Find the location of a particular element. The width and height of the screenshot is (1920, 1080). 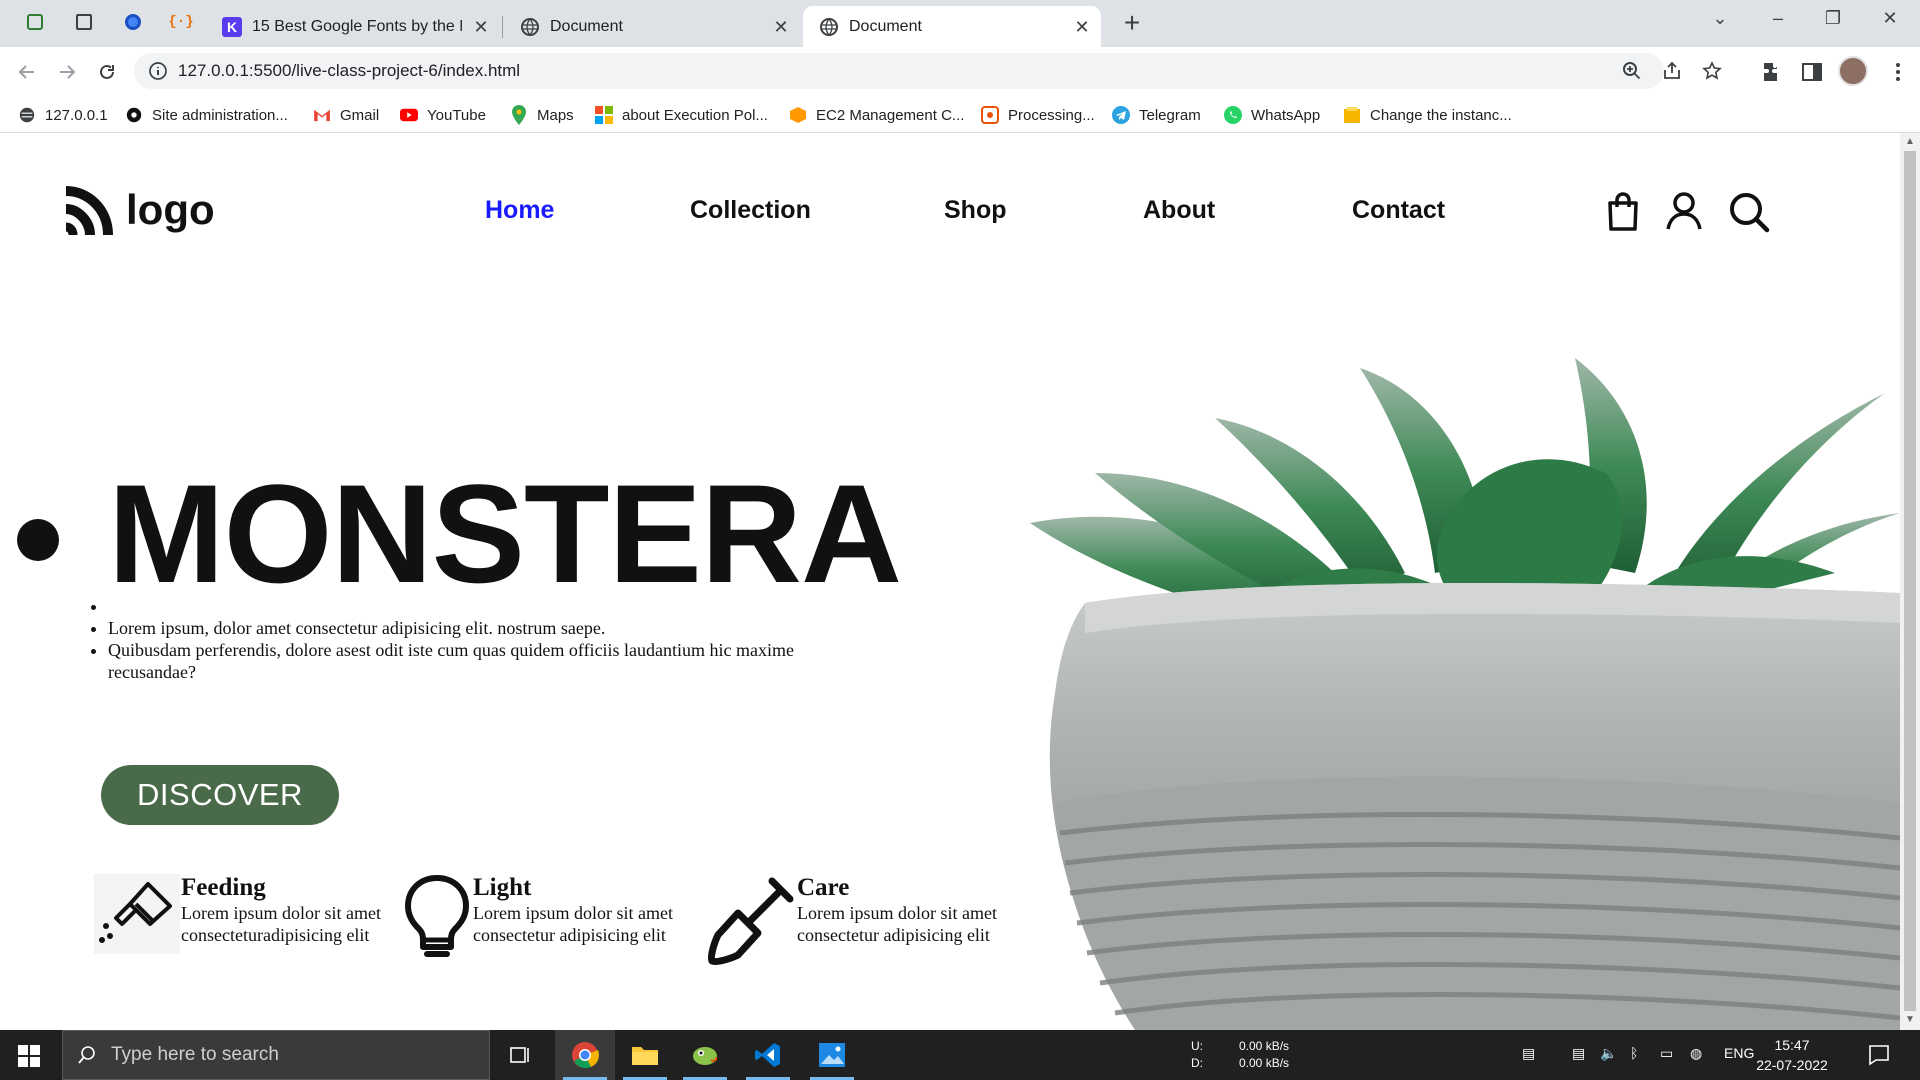

bookmark-item: Gmail is located at coordinates (346, 115).